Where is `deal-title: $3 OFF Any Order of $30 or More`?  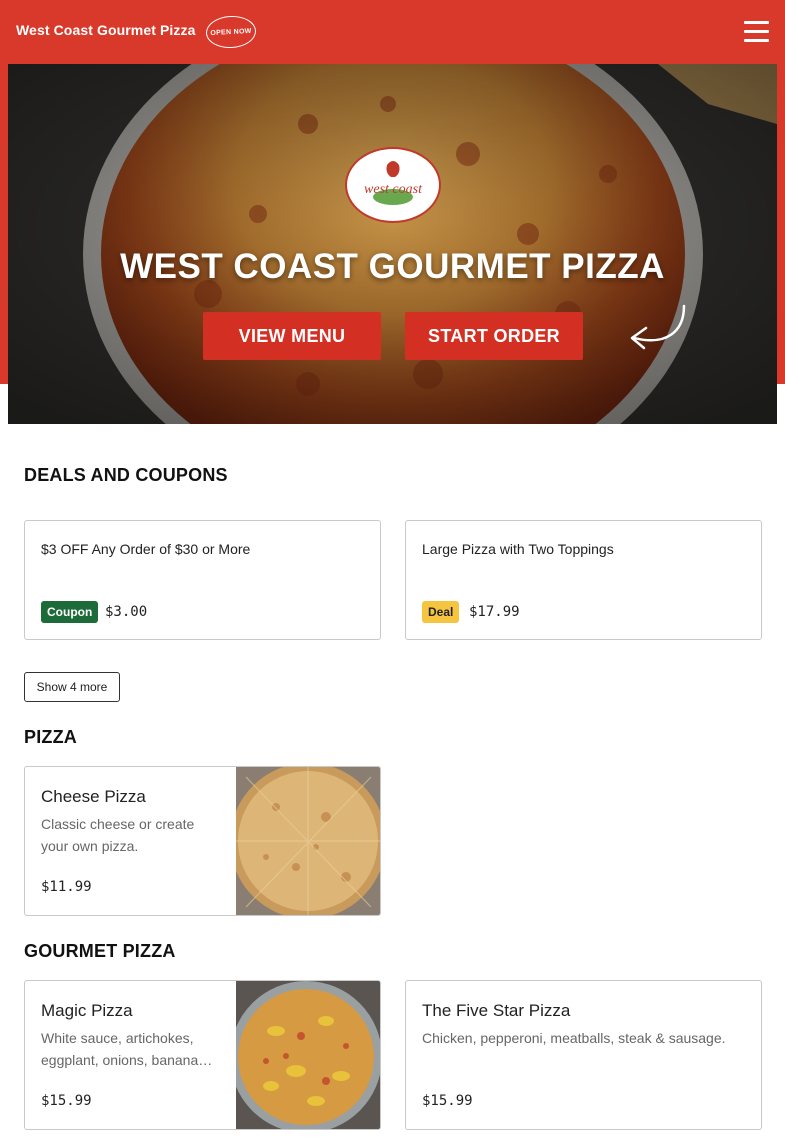
deal-title: $3 OFF Any Order of $30 or More is located at coordinates (146, 549).